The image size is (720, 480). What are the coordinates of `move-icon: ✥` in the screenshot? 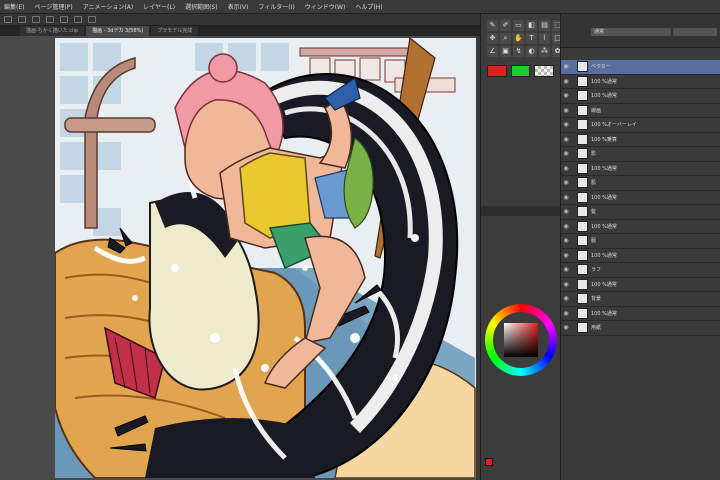 It's located at (492, 38).